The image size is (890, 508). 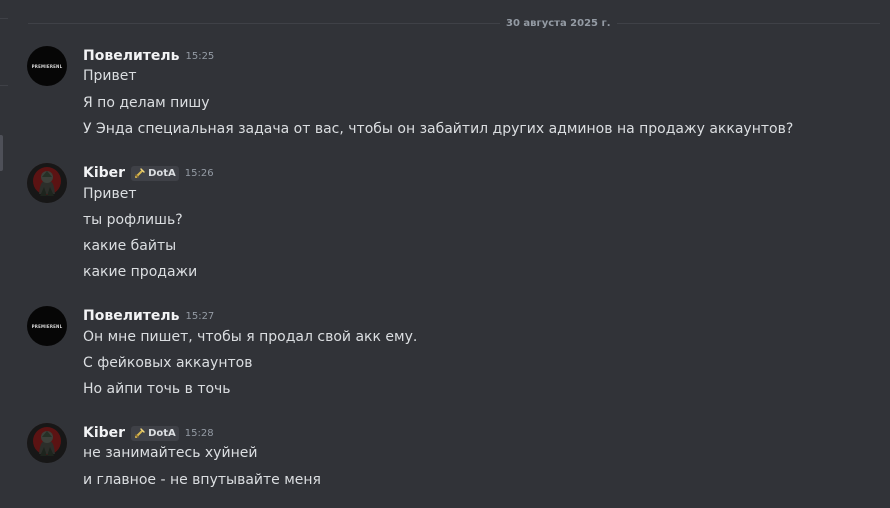 I want to click on timestamp: 15:27, so click(x=199, y=316).